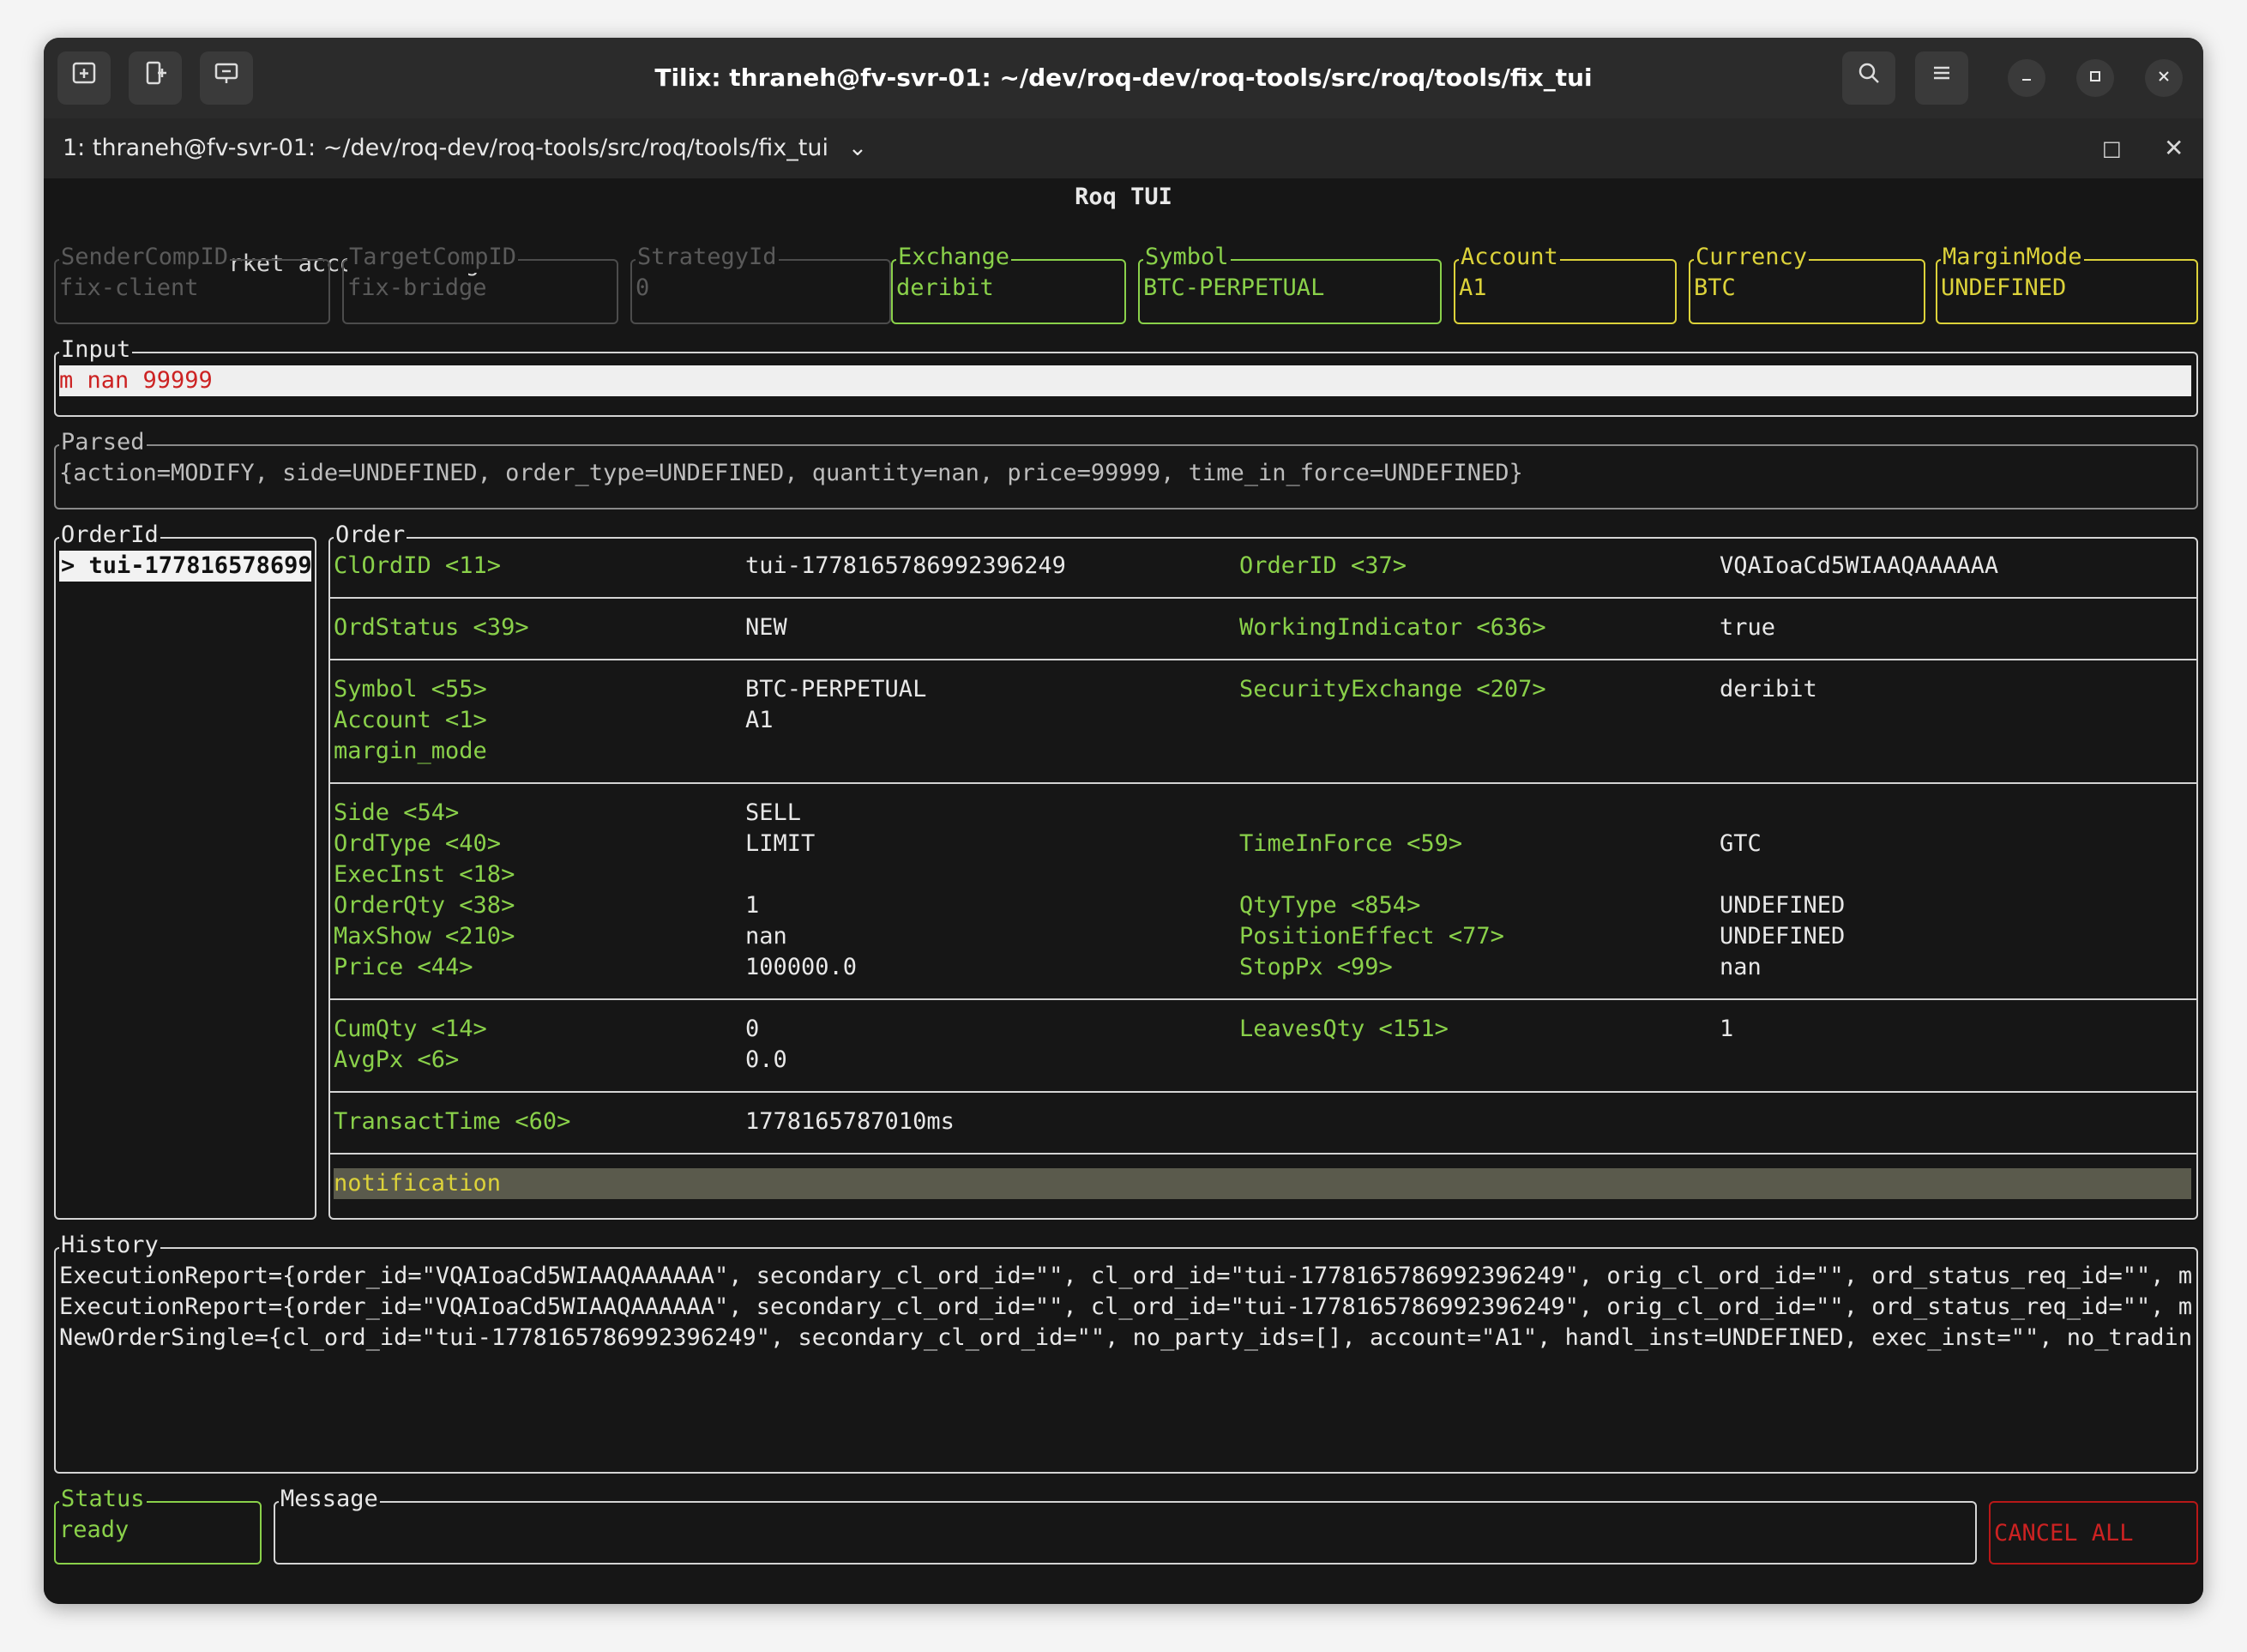  Describe the element at coordinates (707, 257) in the screenshot. I see `strategy-id-label: StrategyId` at that location.